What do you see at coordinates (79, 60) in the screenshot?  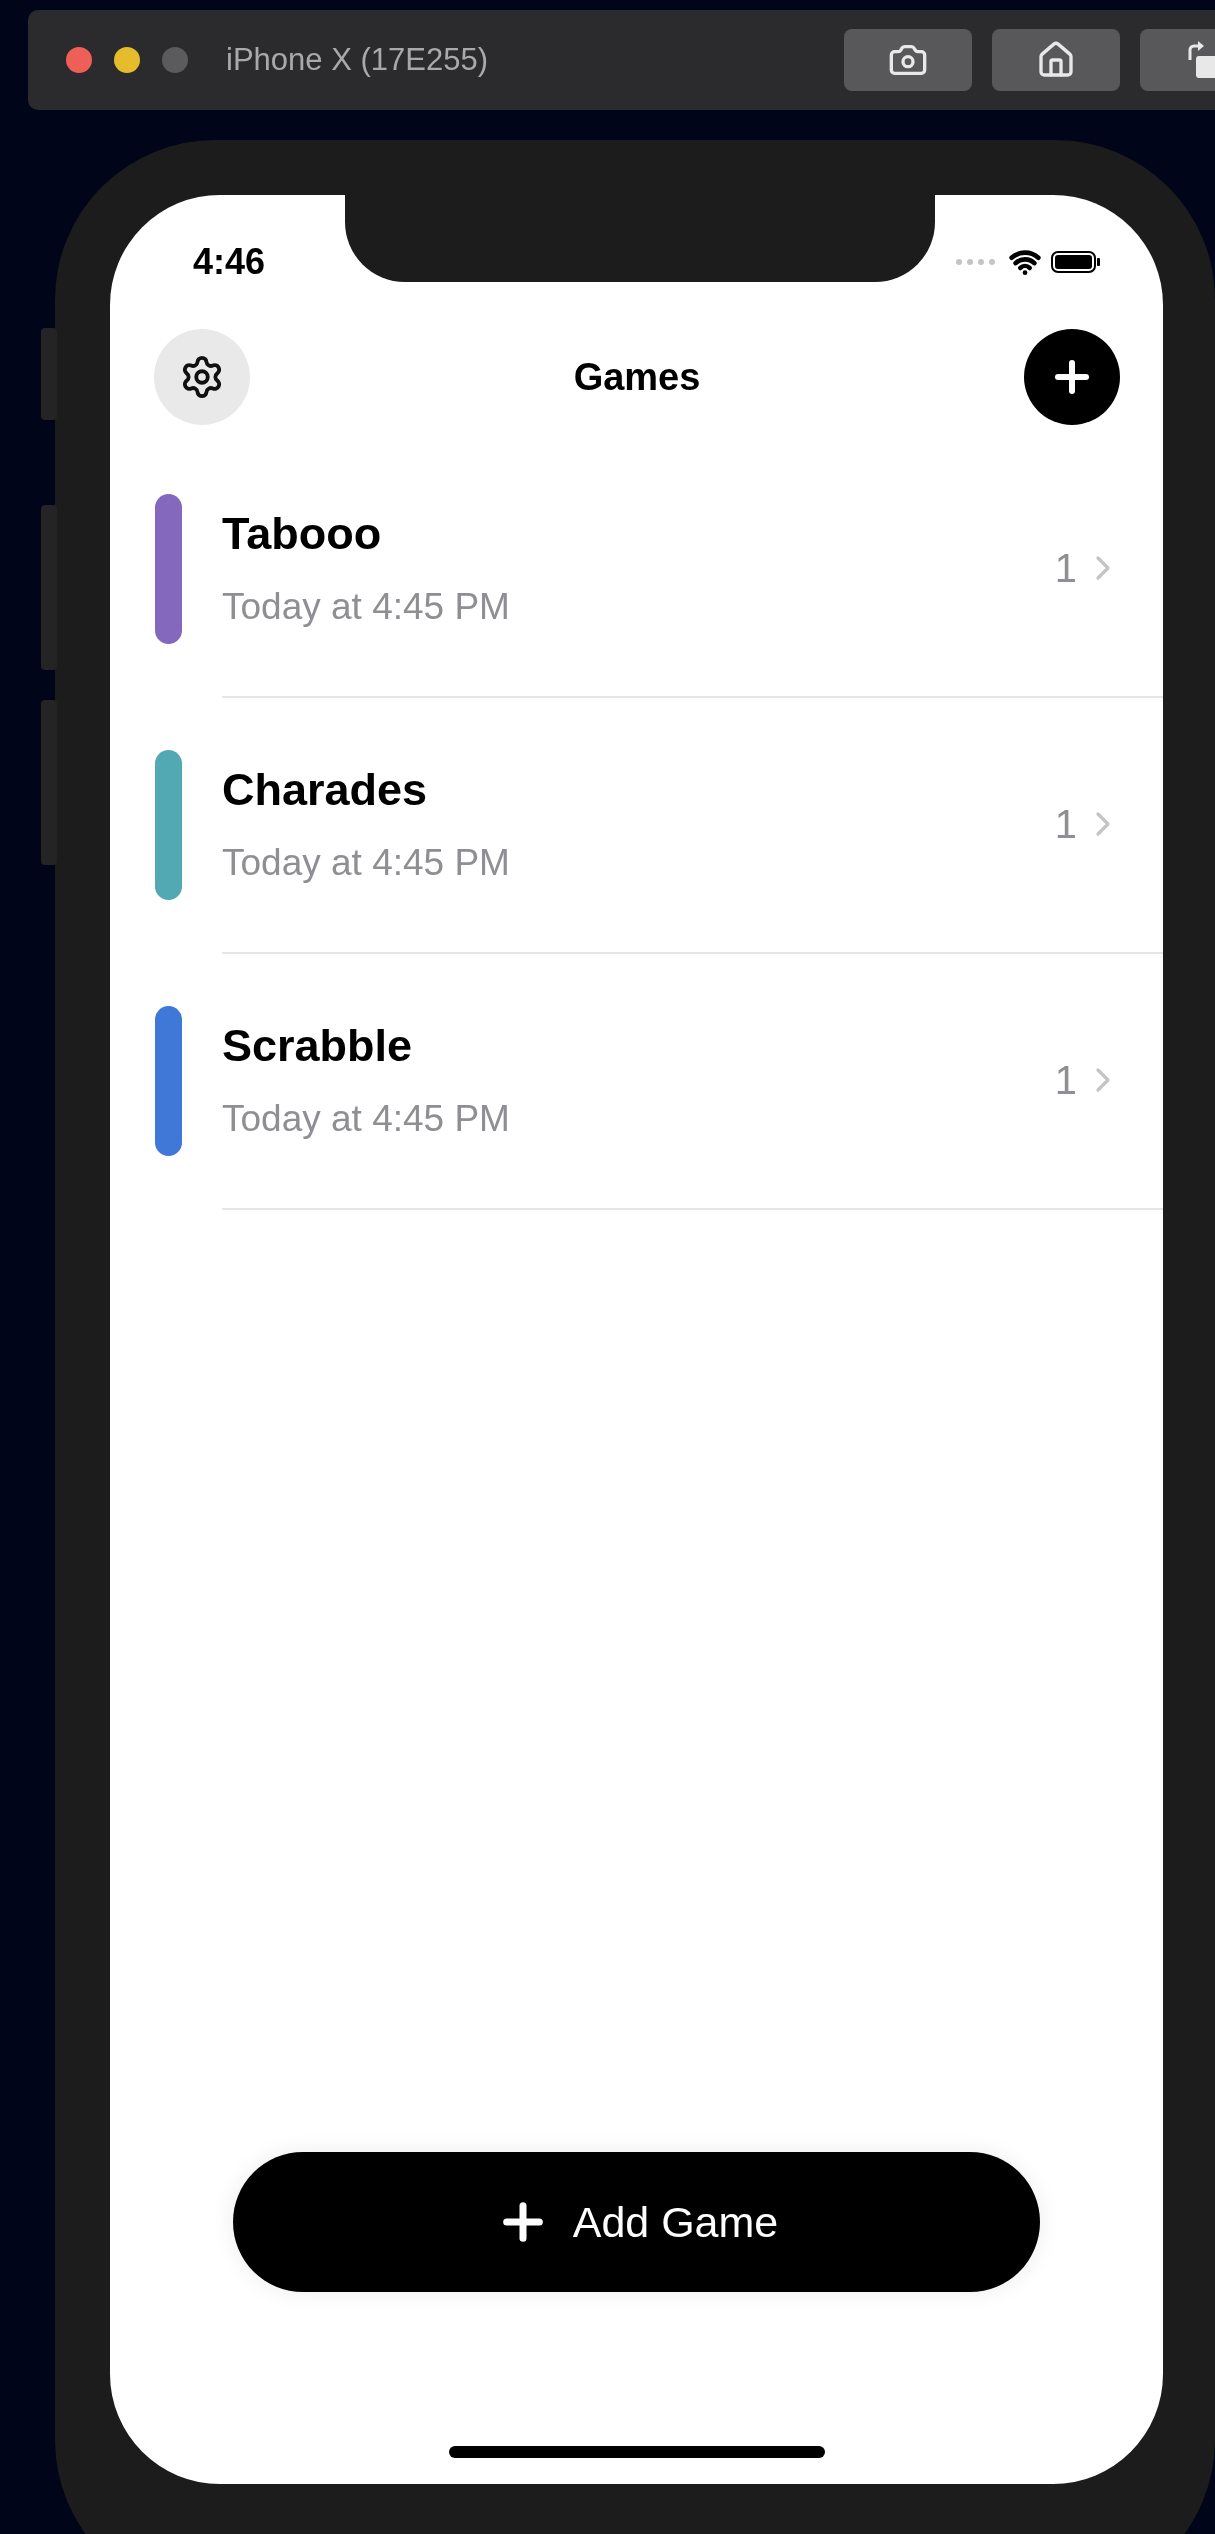 I see `close-icon` at bounding box center [79, 60].